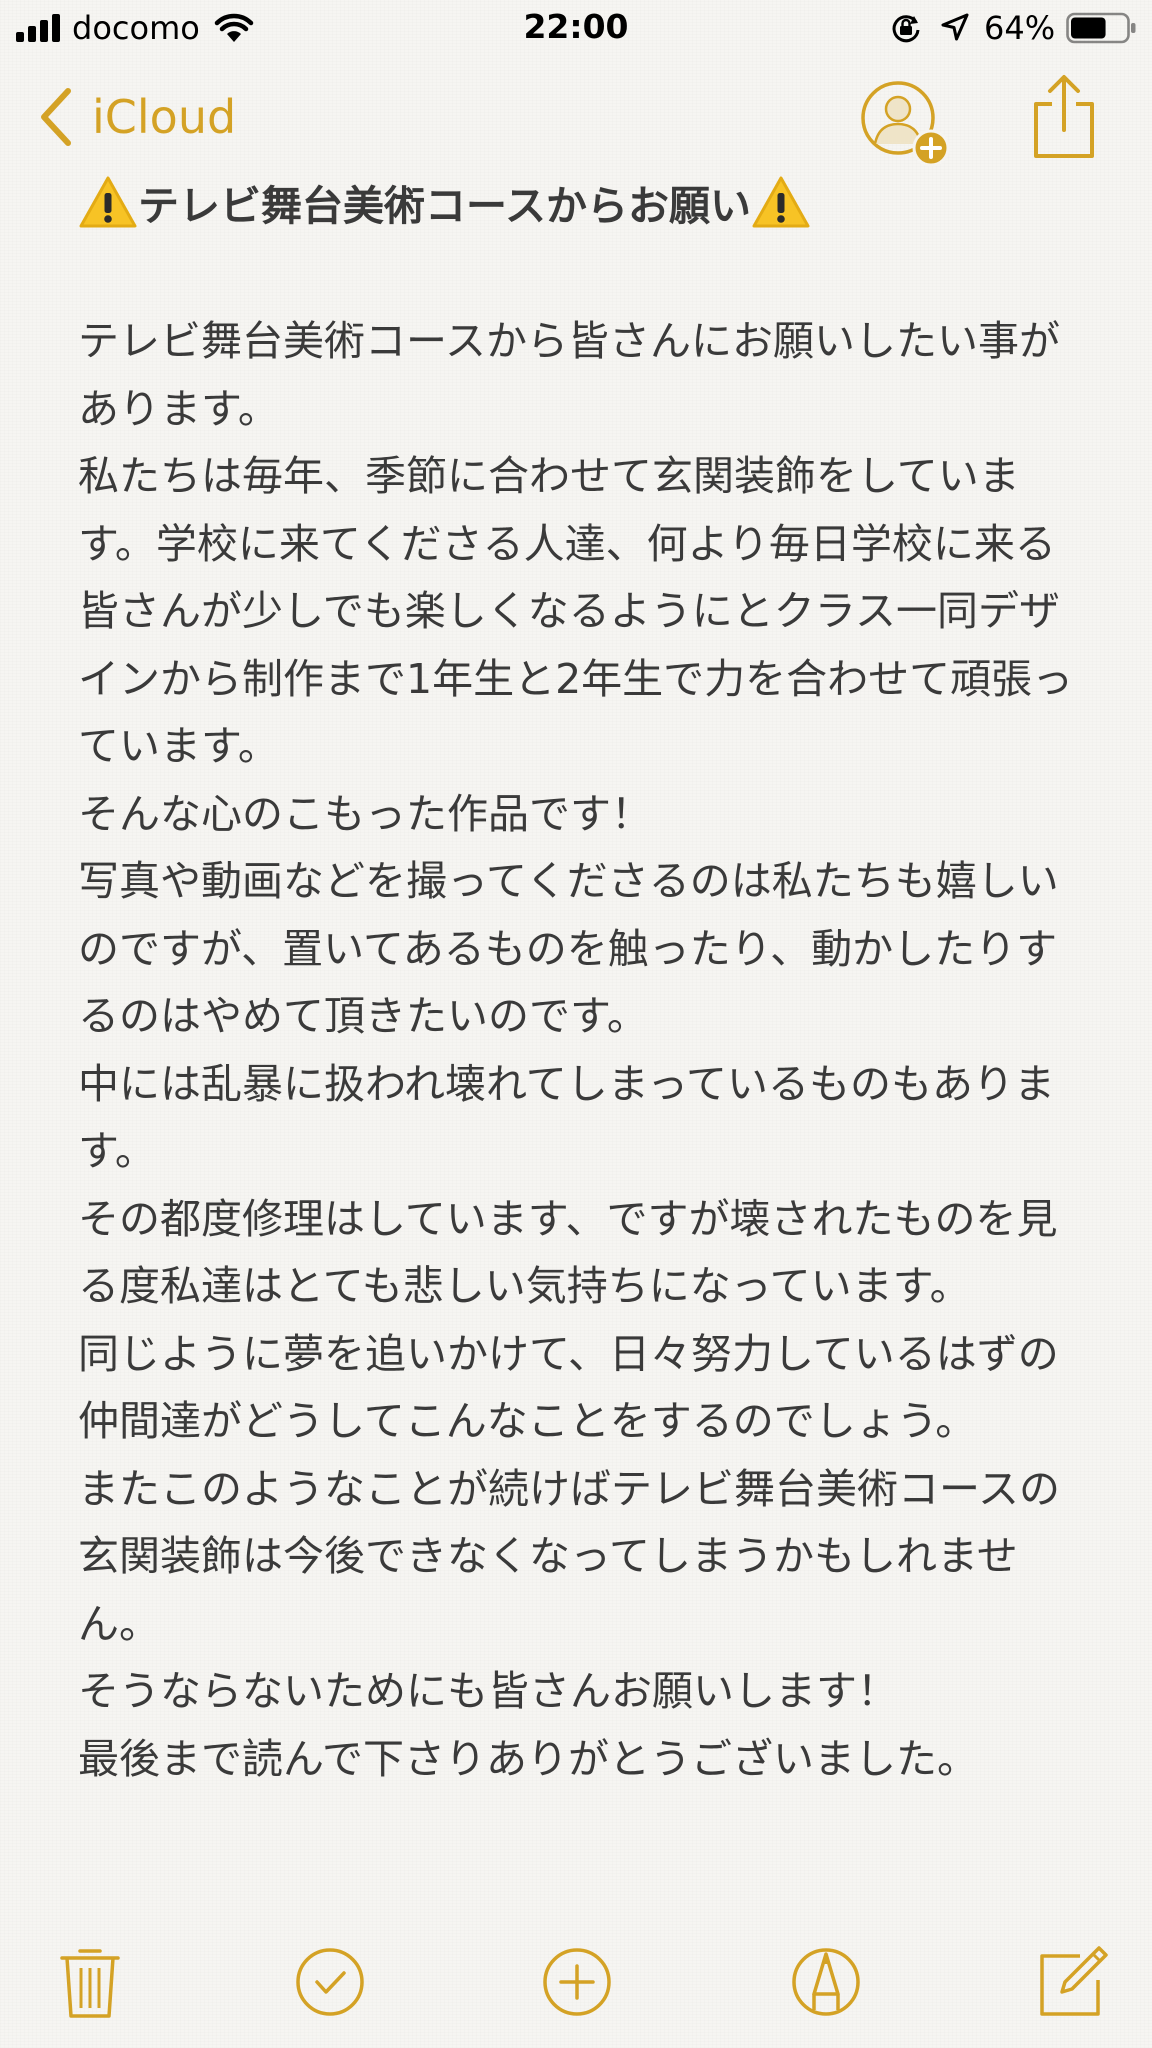 This screenshot has width=1152, height=2048. What do you see at coordinates (576, 116) in the screenshot?
I see `navigation-bar: iCloud` at bounding box center [576, 116].